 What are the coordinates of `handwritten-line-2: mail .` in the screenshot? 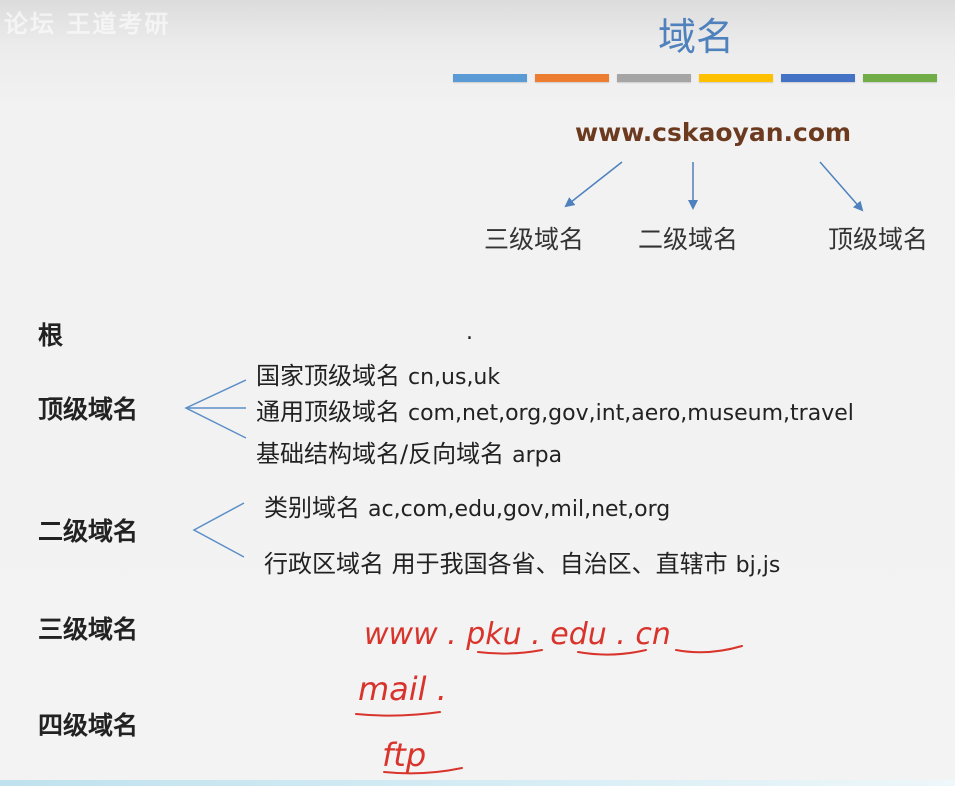 It's located at (402, 689).